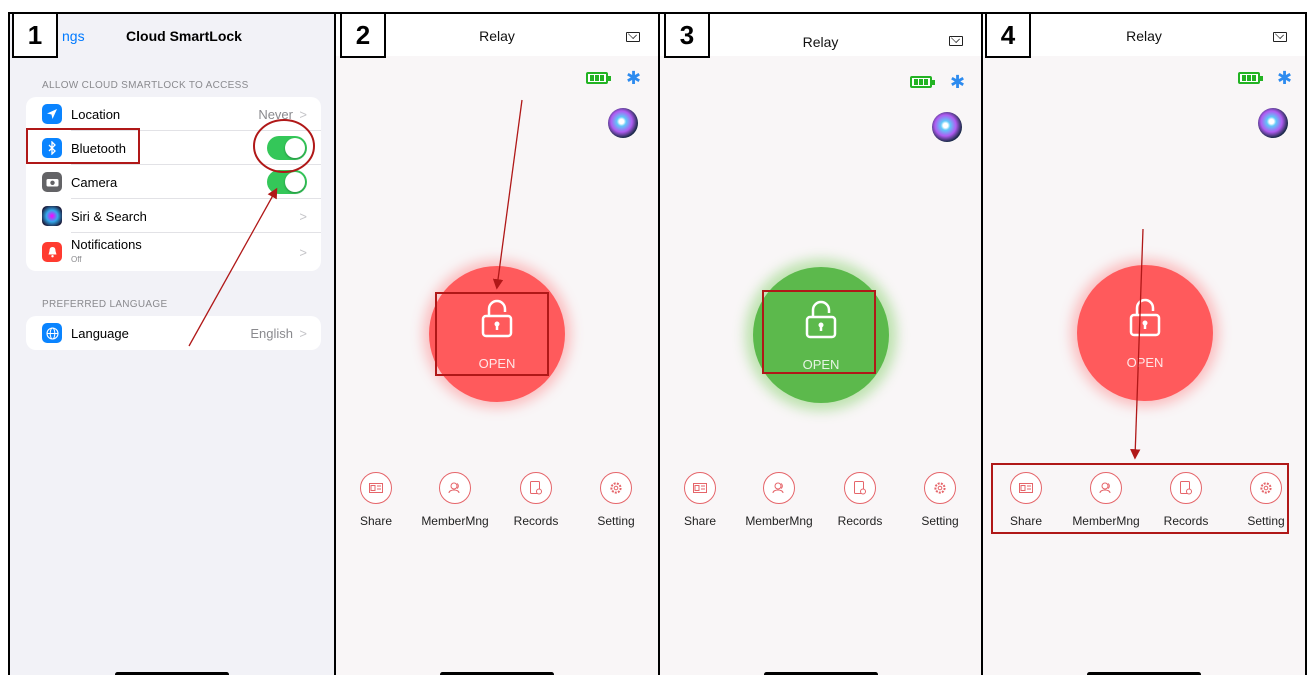 The width and height of the screenshot is (1307, 675). Describe the element at coordinates (687, 35) in the screenshot. I see `step-badge-3: 3` at that location.